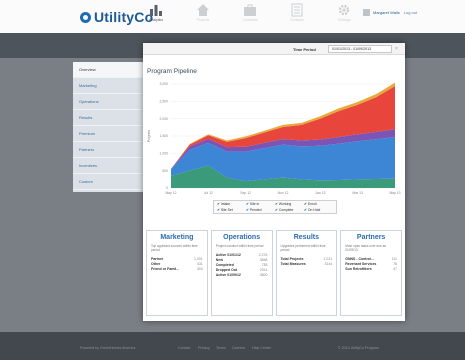  I want to click on modal-header: Time Period 01/01/2013 - 01/09/2013 ×, so click(274, 49).